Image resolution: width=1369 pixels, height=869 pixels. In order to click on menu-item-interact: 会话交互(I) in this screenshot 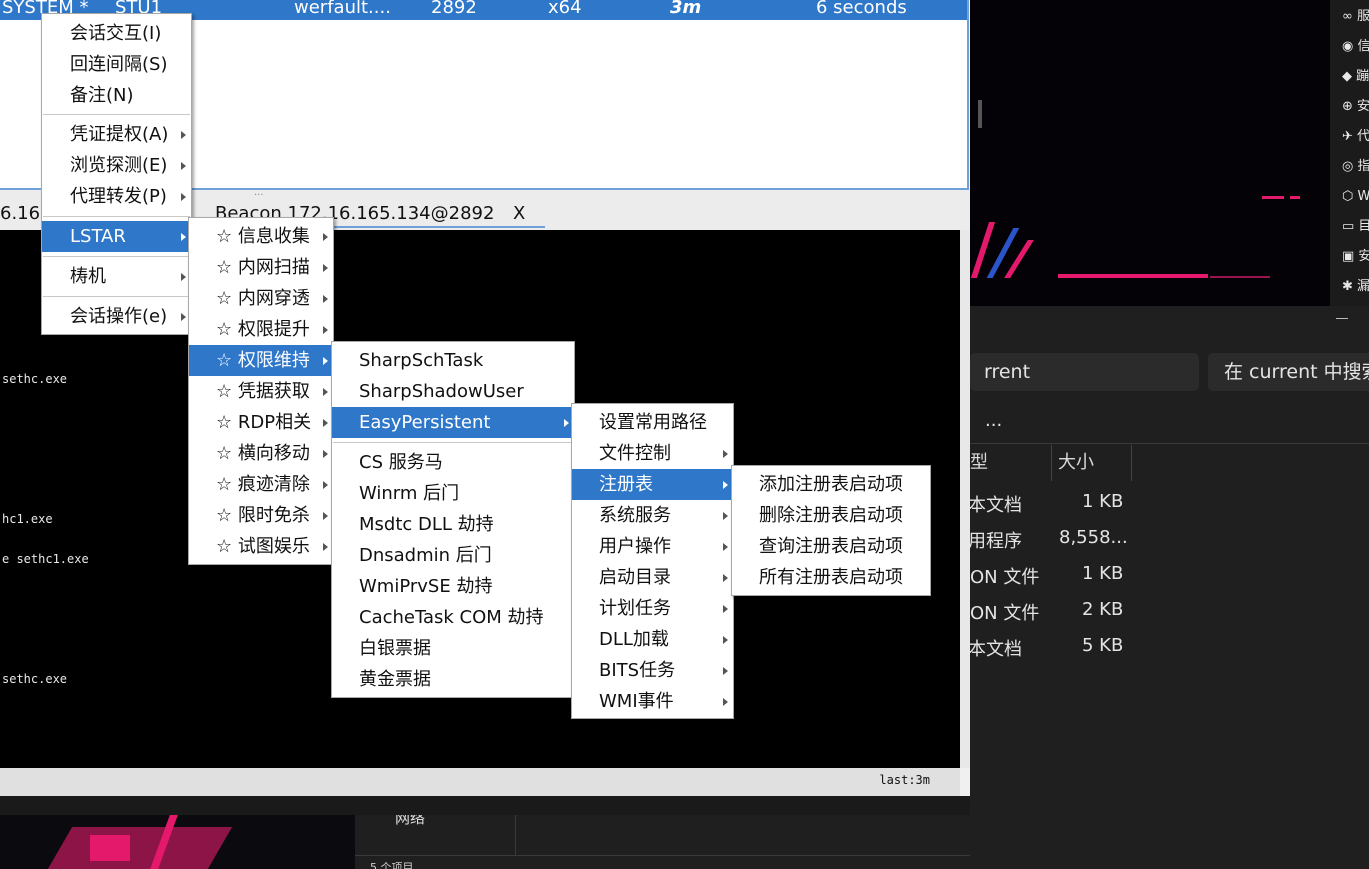, I will do `click(116, 33)`.